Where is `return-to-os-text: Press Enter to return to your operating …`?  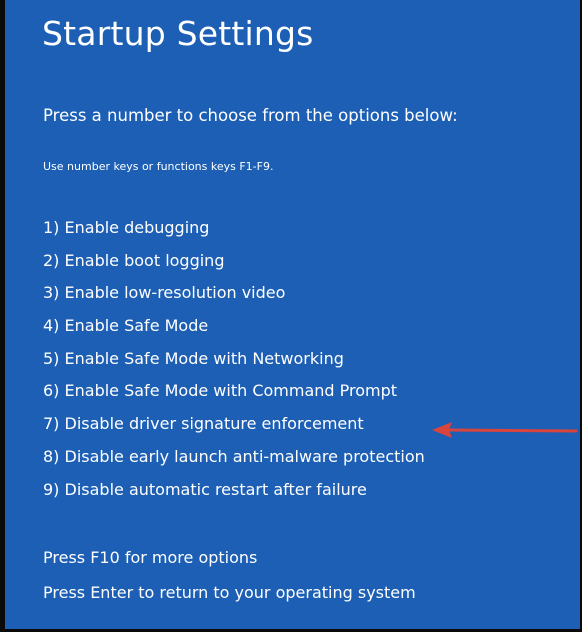 return-to-os-text: Press Enter to return to your operating … is located at coordinates (229, 600).